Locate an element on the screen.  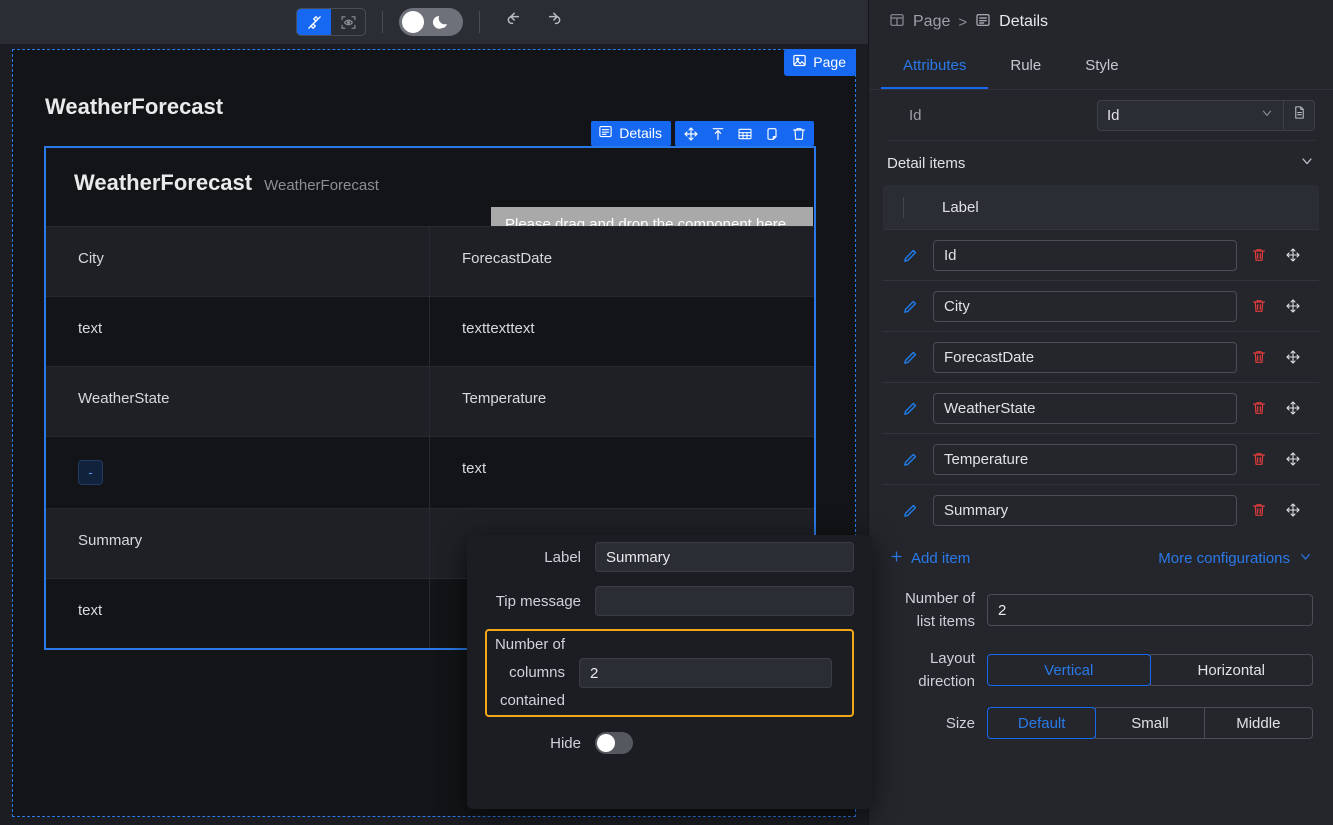
mode-toggle-group is located at coordinates (331, 22).